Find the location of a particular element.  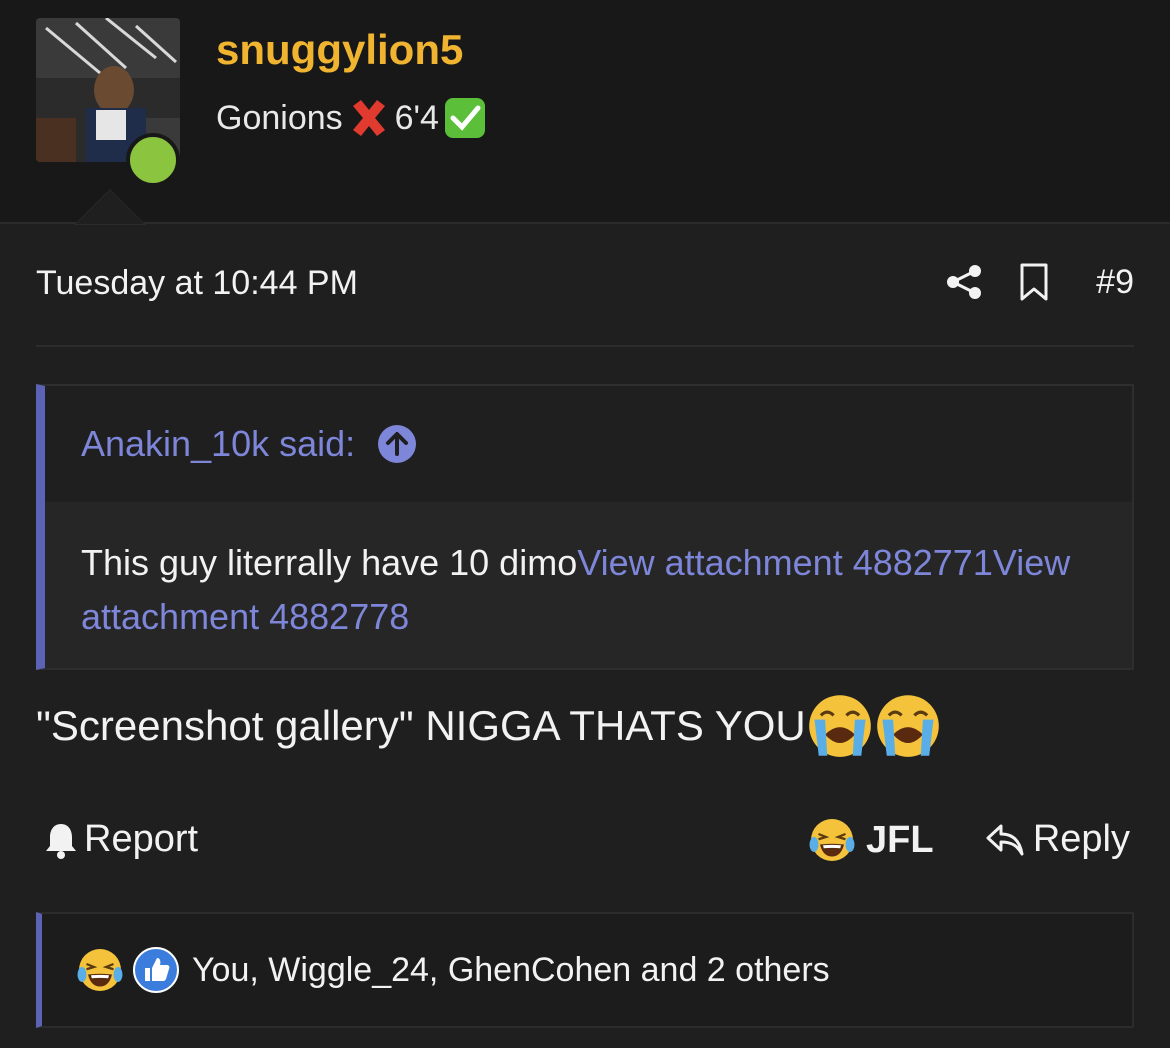

reactions-text: You, Wiggle_24, GhenCohen and 2 others is located at coordinates (511, 970).